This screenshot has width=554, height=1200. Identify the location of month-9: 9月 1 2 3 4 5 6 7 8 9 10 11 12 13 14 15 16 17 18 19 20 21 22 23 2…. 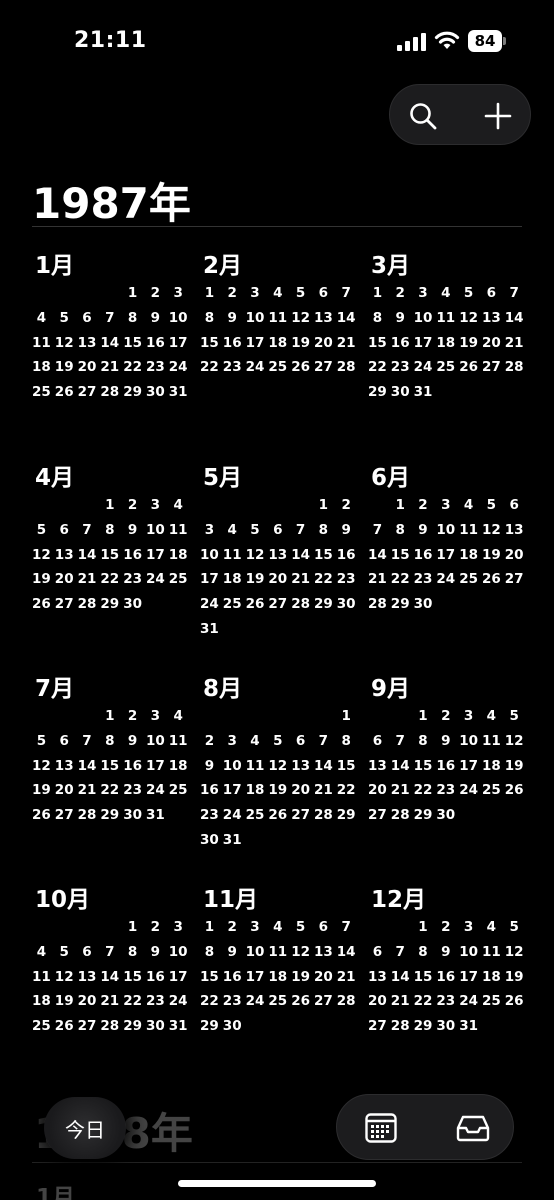
(446, 750).